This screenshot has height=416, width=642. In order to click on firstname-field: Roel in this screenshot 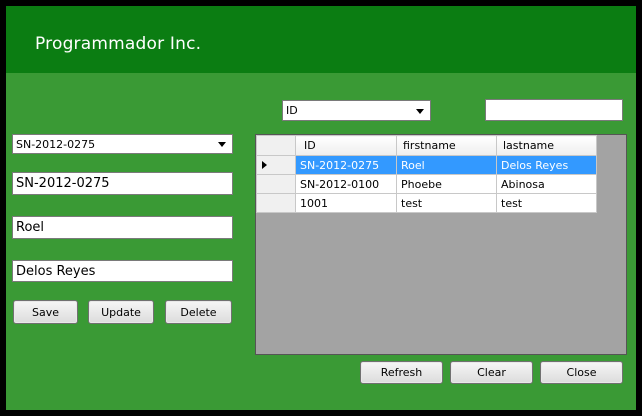, I will do `click(122, 227)`.